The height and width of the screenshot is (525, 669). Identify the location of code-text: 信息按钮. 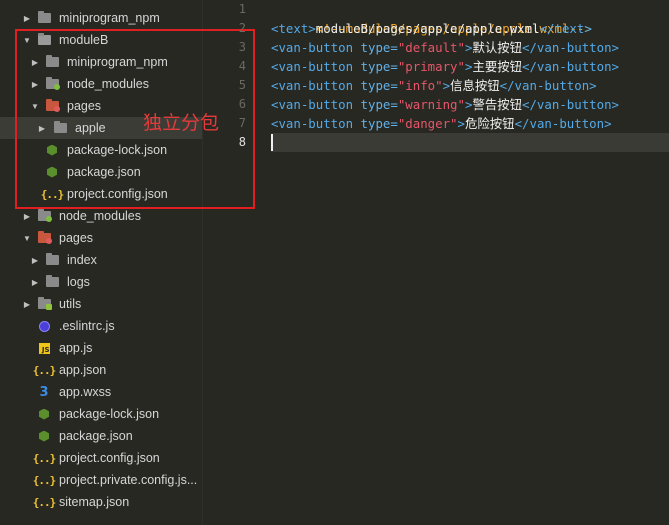
(475, 85).